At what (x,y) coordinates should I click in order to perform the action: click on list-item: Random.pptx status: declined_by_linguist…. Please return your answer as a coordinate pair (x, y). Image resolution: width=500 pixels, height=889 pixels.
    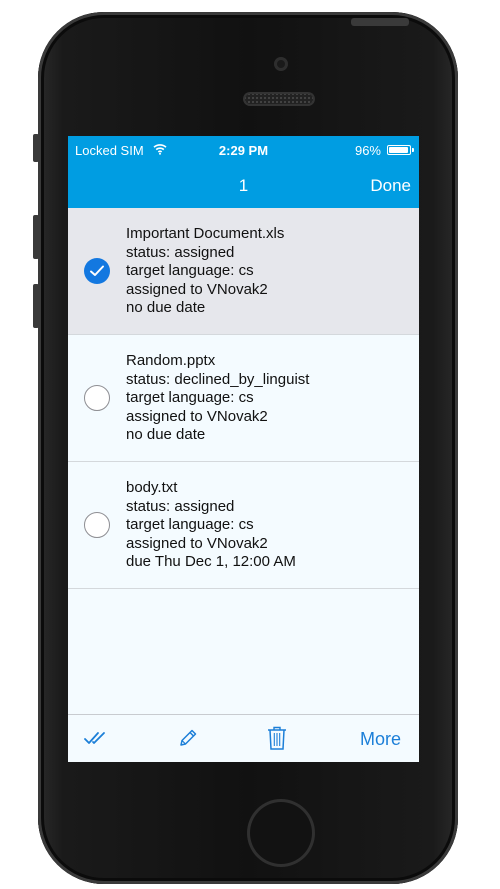
    Looking at the image, I should click on (243, 398).